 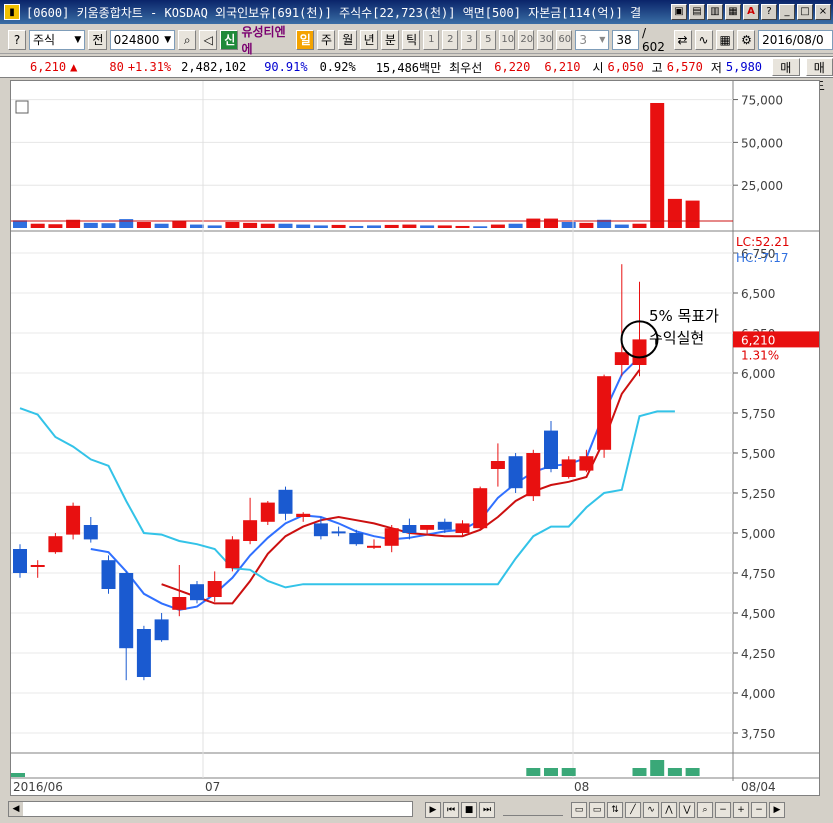 I want to click on date-input: 2016/08/0, so click(x=795, y=39).